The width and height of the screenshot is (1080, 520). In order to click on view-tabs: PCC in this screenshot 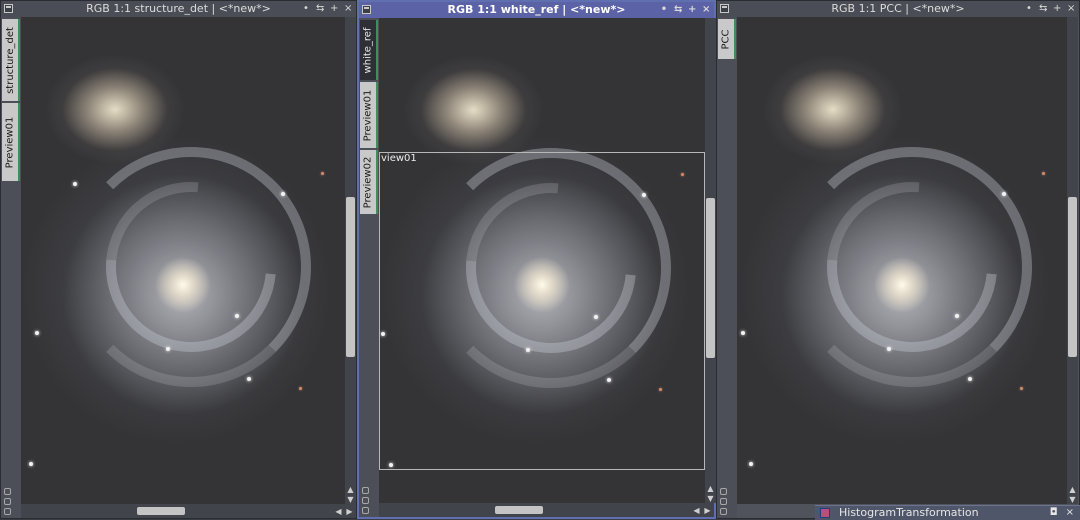, I will do `click(727, 267)`.